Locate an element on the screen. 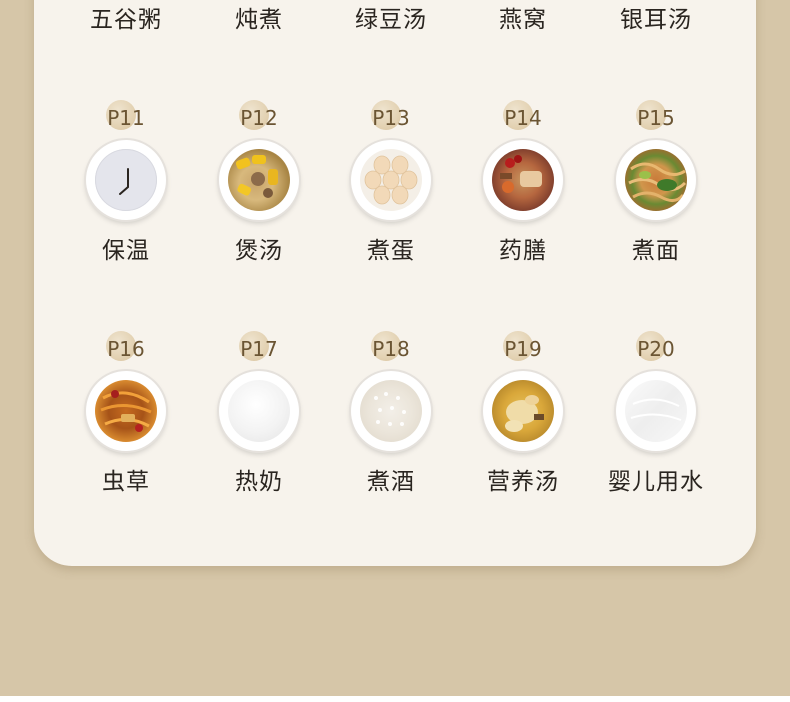  menu-item-name: 虫草 is located at coordinates (126, 482).